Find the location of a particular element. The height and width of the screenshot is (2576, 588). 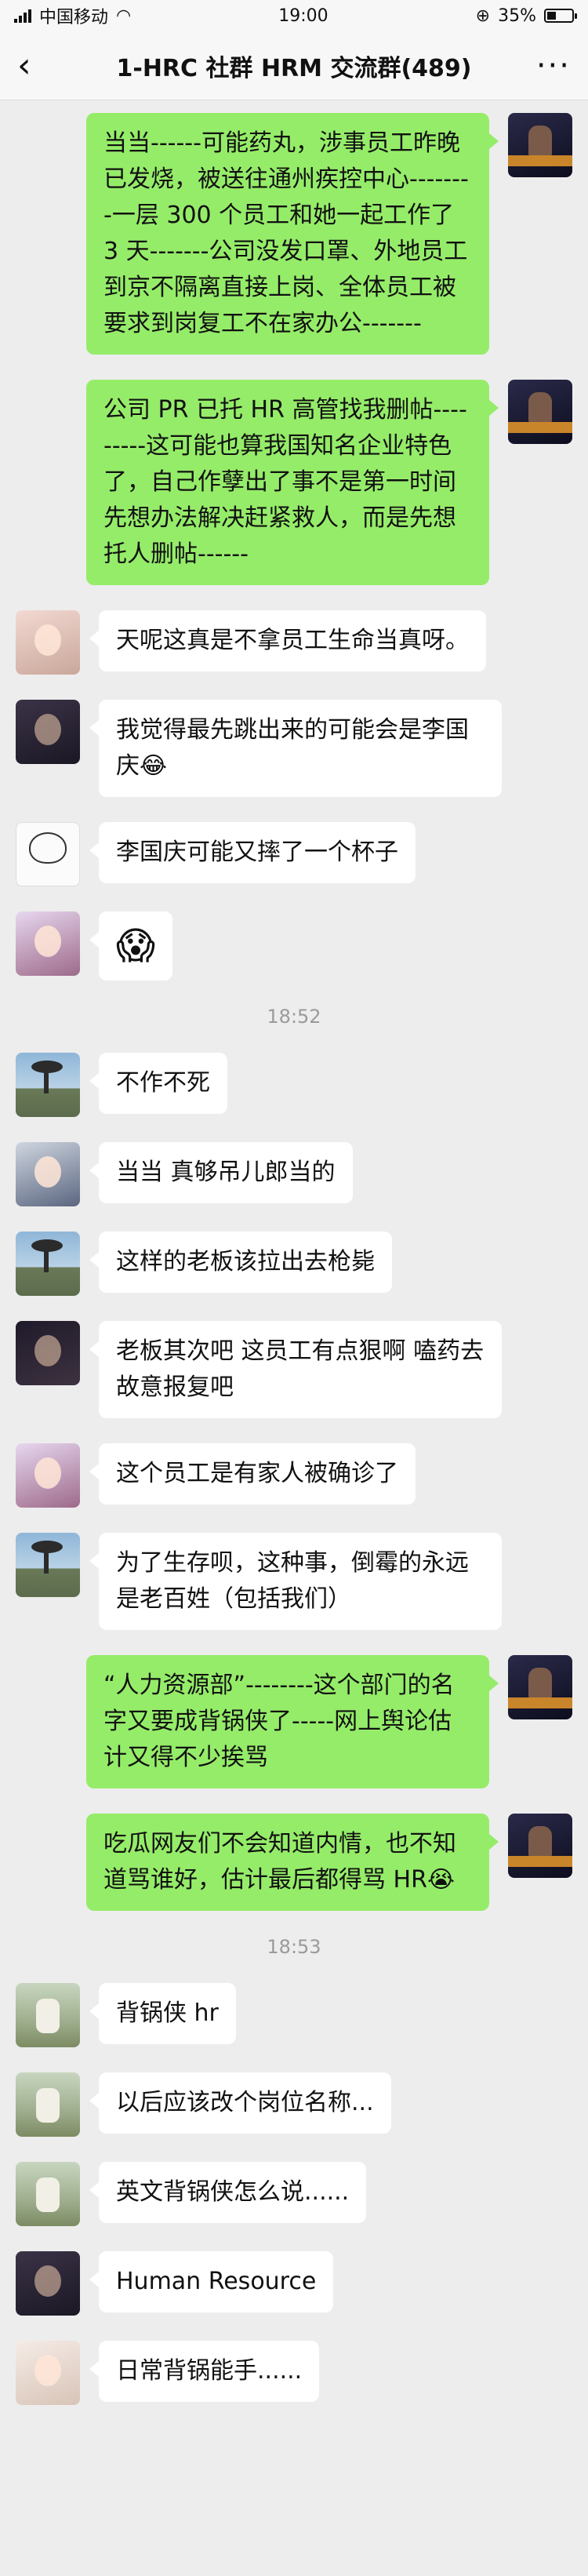

cat-drawing is located at coordinates (48, 848).